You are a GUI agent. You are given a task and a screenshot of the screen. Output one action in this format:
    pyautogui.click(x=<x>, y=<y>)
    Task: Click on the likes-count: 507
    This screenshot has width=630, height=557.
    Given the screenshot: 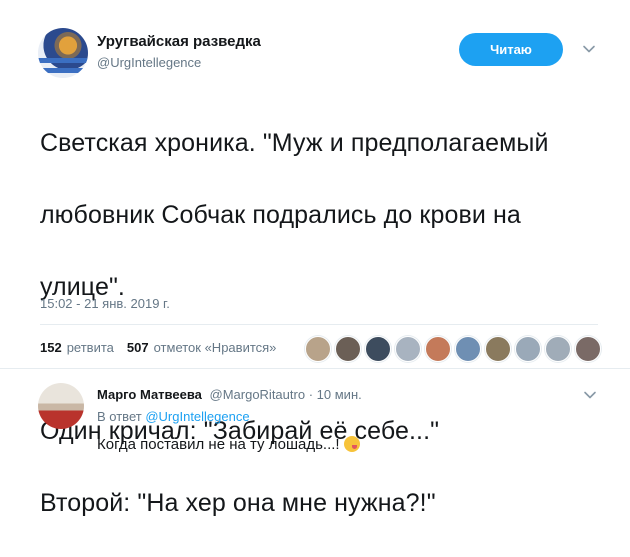 What is the action you would take?
    pyautogui.click(x=138, y=347)
    